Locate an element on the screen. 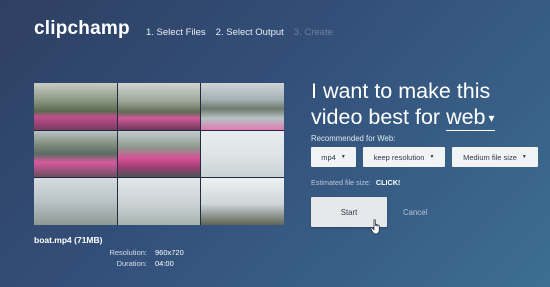 The width and height of the screenshot is (550, 287). file-name: boat.mp4 (71MB) is located at coordinates (68, 240).